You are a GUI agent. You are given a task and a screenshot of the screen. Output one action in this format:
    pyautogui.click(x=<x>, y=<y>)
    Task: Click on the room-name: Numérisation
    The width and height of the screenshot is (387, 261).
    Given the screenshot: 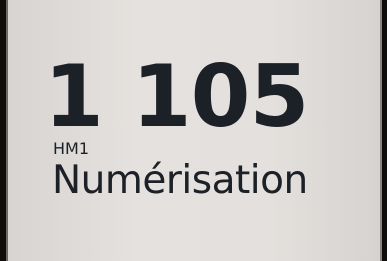 What is the action you would take?
    pyautogui.click(x=180, y=180)
    